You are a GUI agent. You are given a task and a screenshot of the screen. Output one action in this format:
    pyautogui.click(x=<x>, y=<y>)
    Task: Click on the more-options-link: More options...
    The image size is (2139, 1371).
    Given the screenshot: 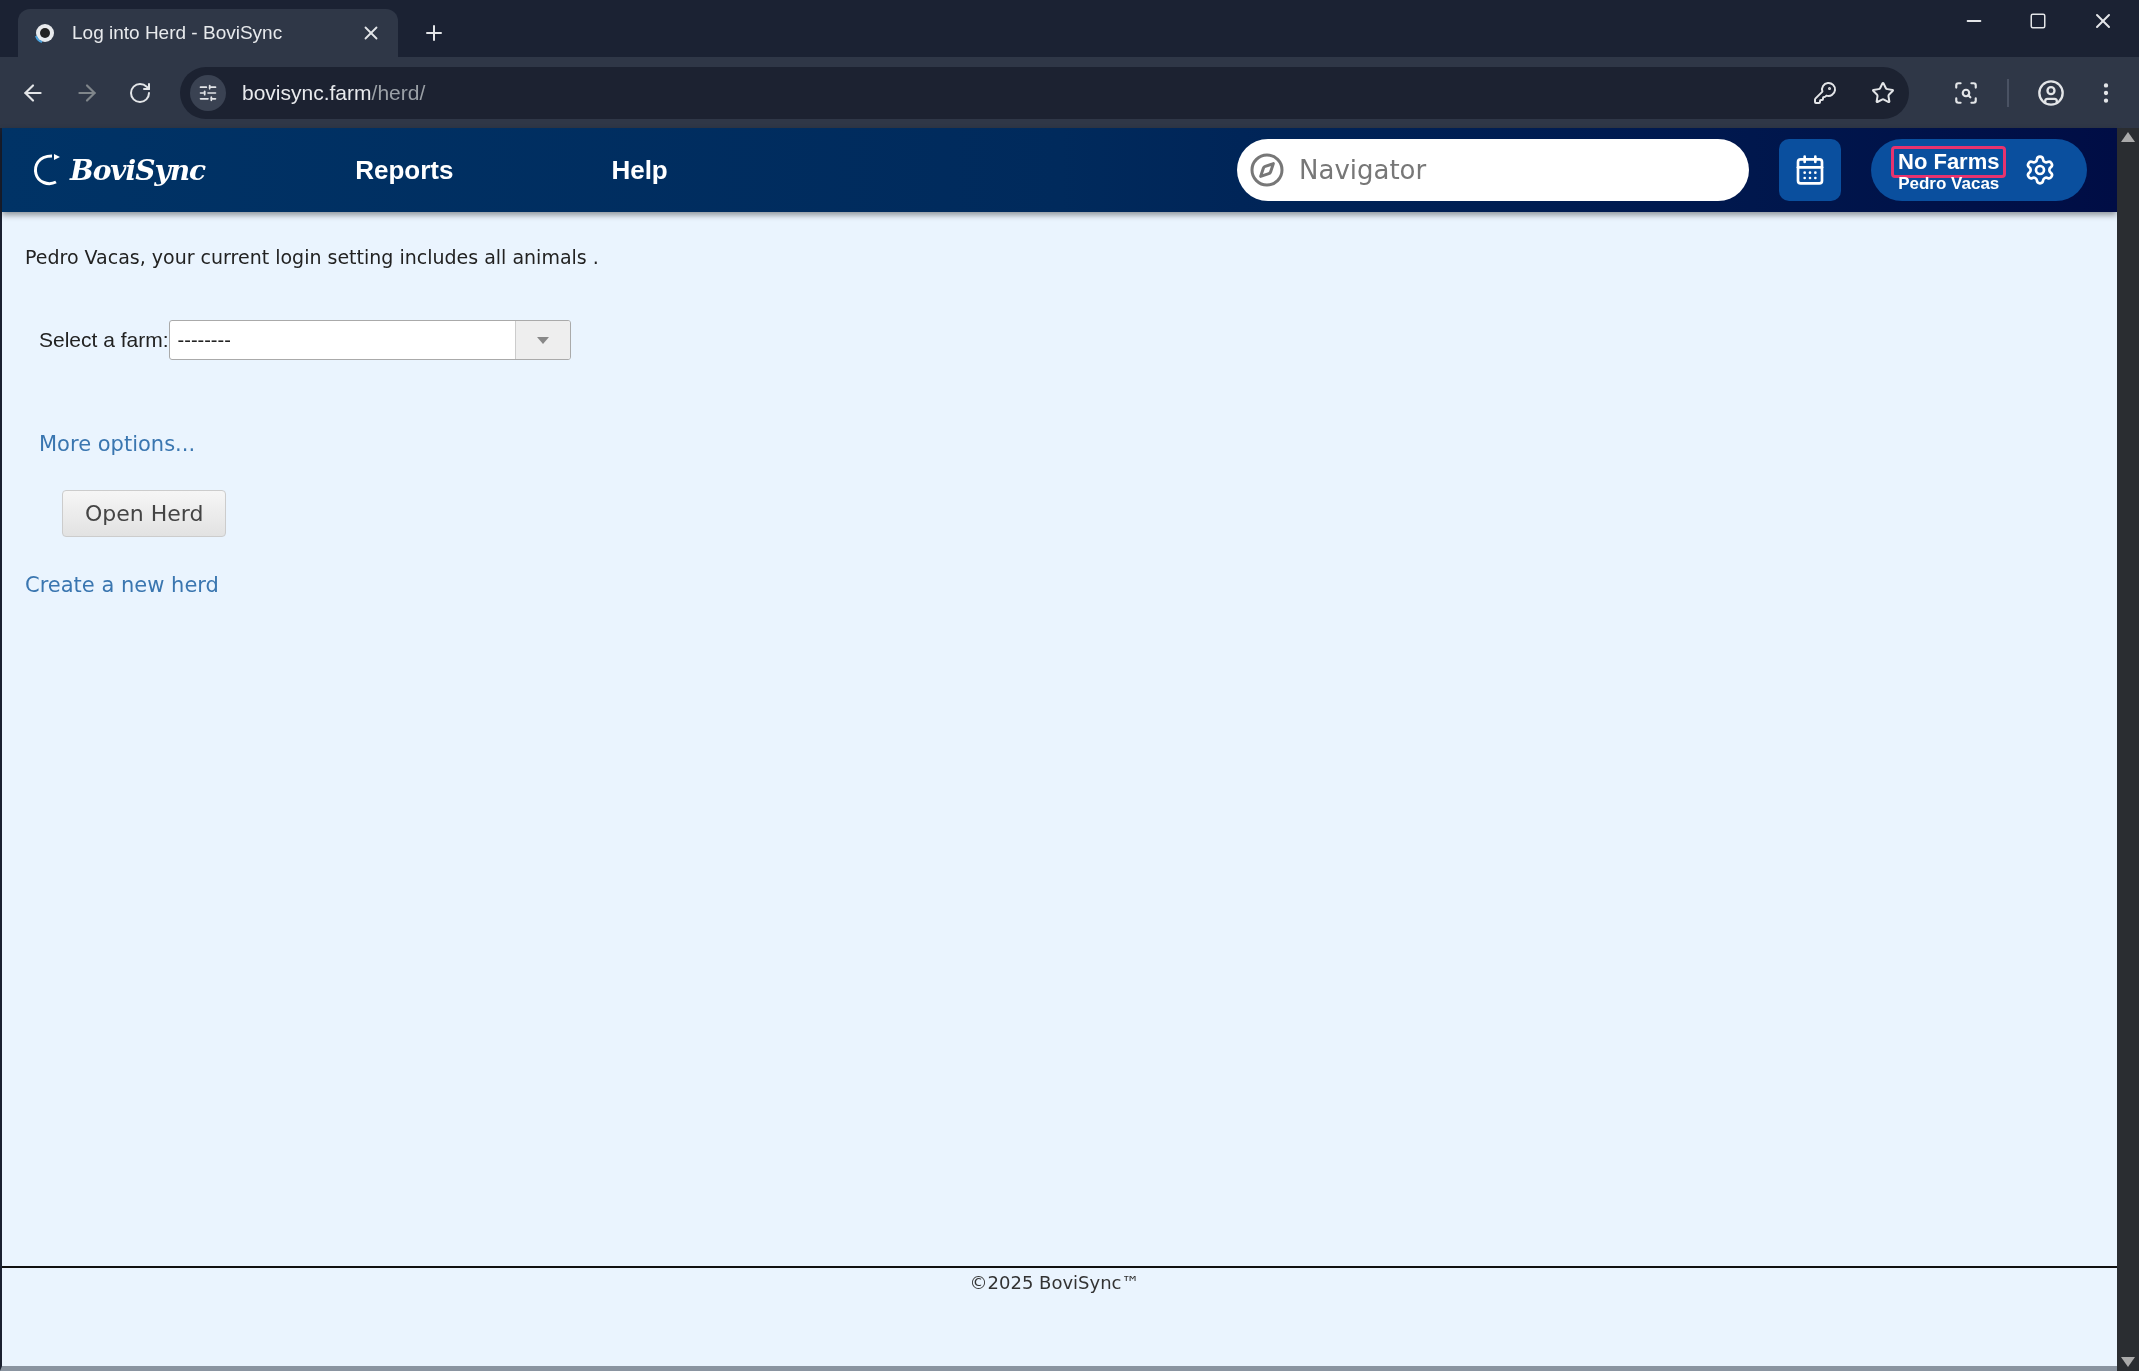 What is the action you would take?
    pyautogui.click(x=117, y=444)
    